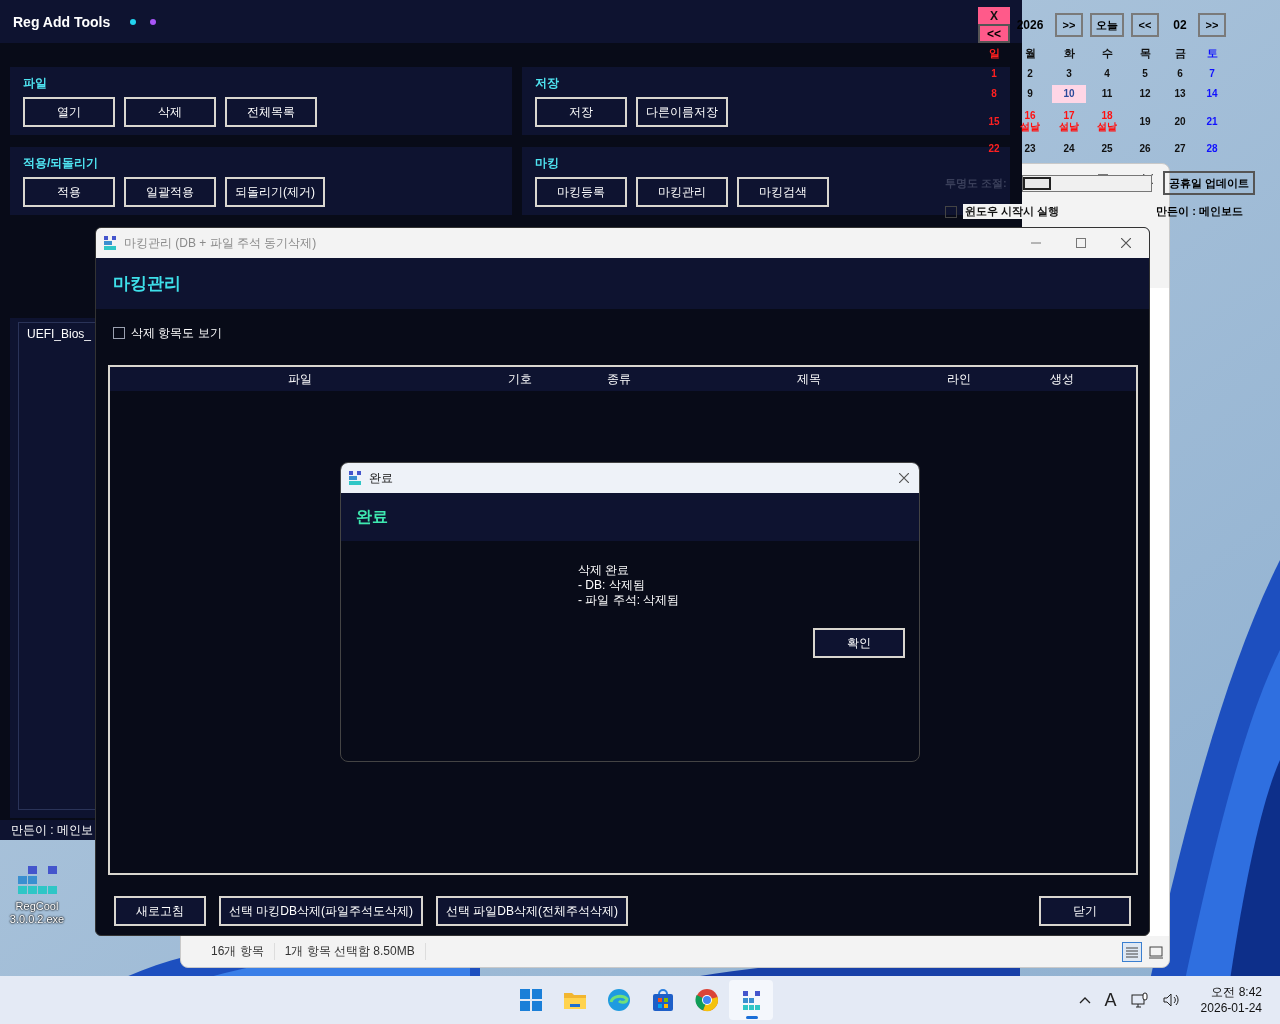 The height and width of the screenshot is (1024, 1280). Describe the element at coordinates (1212, 148) in the screenshot. I see `calendar-day: 28` at that location.